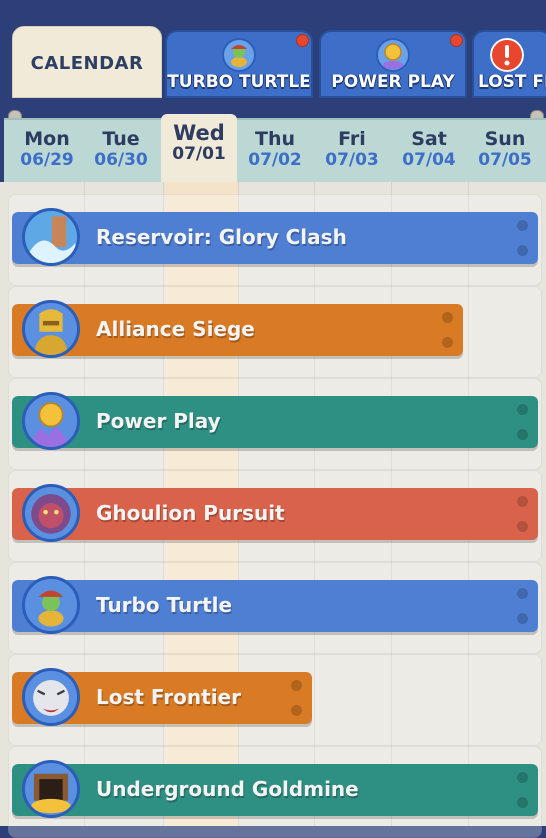 The height and width of the screenshot is (838, 546). I want to click on day-mon: Mon 06/29, so click(47, 150).